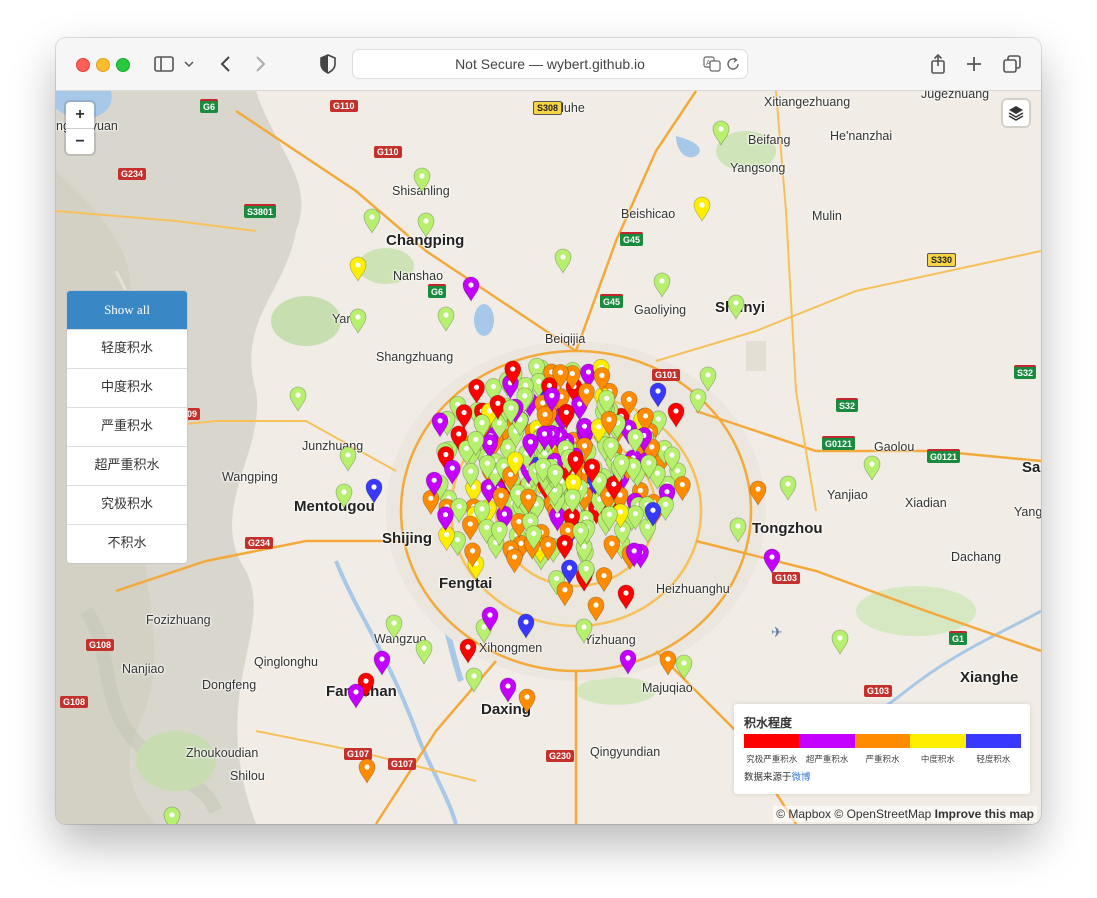 Image resolution: width=1097 pixels, height=898 pixels. Describe the element at coordinates (768, 723) in the screenshot. I see `legend-title: 积水程度` at that location.